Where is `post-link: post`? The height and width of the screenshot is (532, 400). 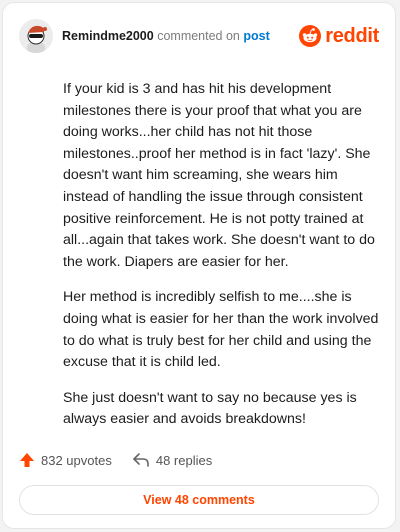 post-link: post is located at coordinates (256, 36).